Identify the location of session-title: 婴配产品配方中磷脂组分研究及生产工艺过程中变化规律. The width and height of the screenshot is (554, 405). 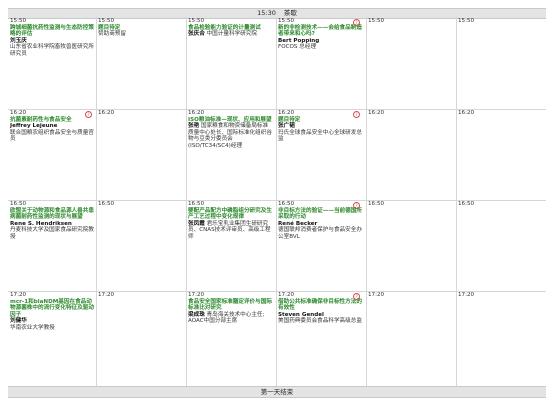
(230, 214).